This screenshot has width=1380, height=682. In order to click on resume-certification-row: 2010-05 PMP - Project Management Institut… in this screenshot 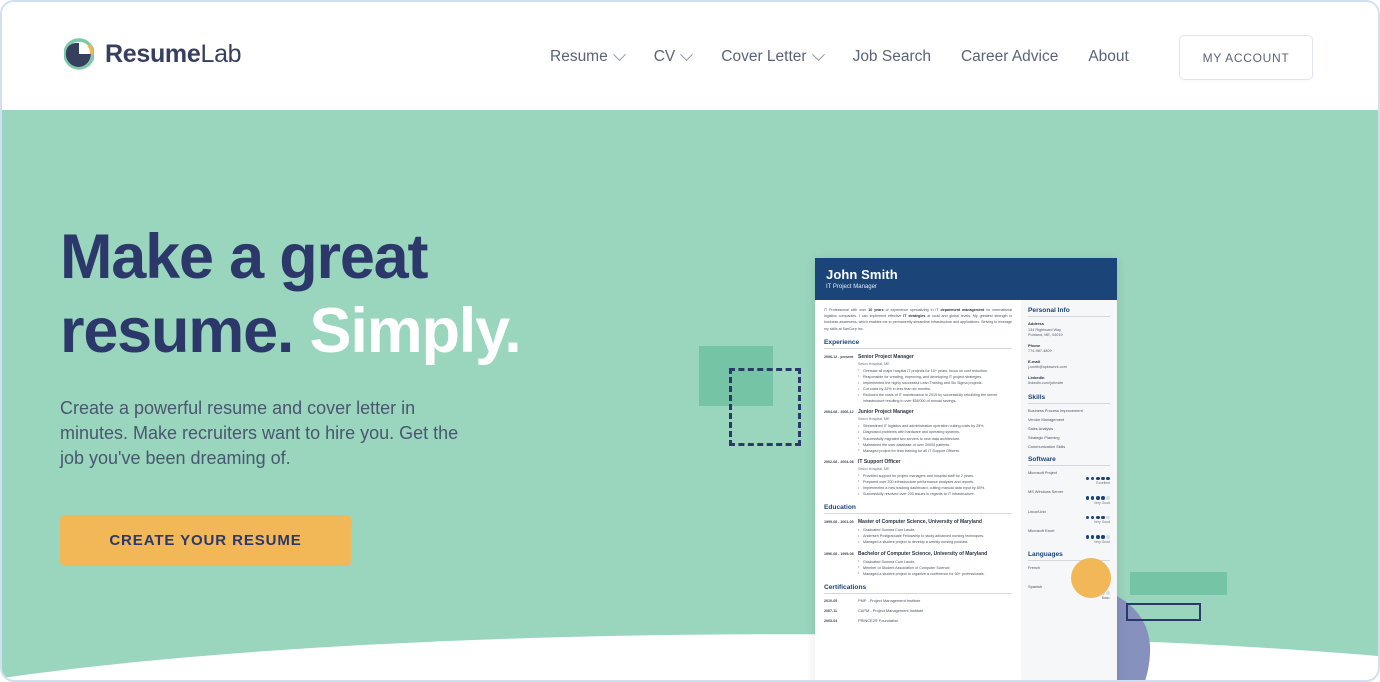, I will do `click(918, 601)`.